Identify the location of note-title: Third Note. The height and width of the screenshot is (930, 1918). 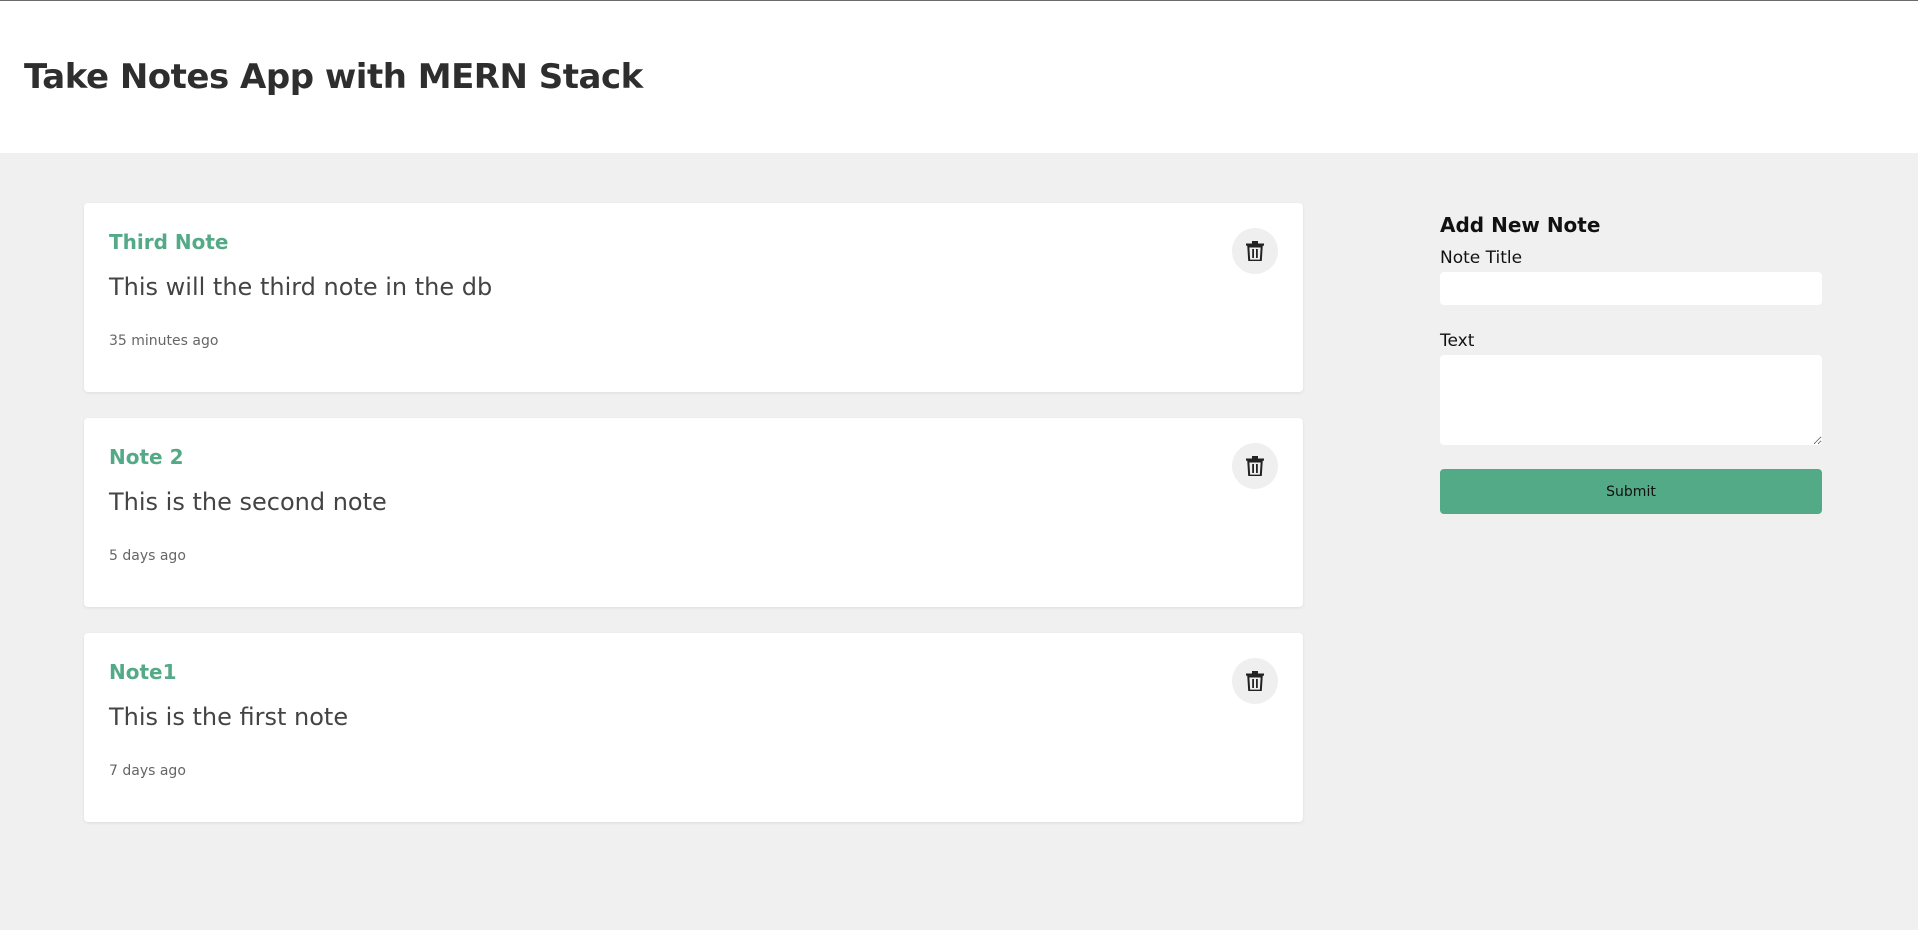
(169, 242).